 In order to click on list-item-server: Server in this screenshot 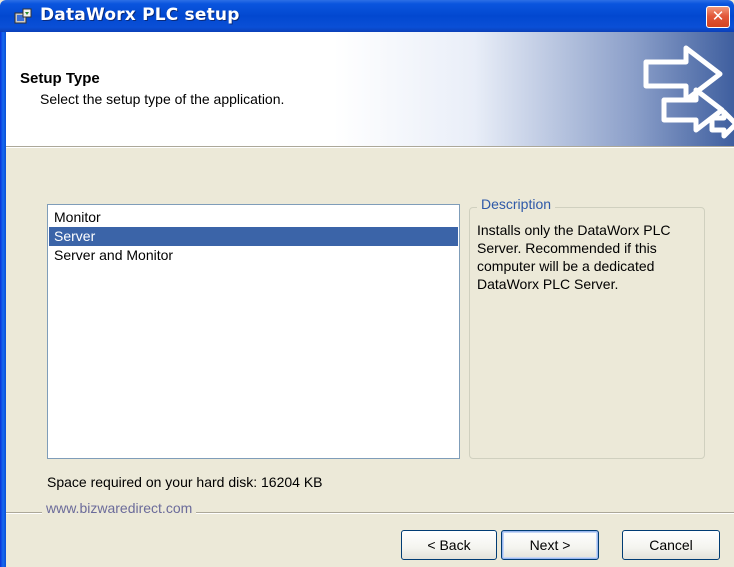, I will do `click(253, 236)`.